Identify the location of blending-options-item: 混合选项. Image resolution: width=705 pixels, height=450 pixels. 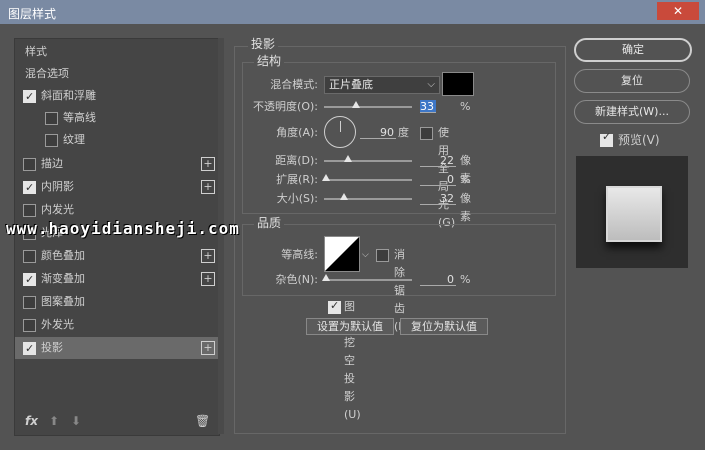
(117, 74).